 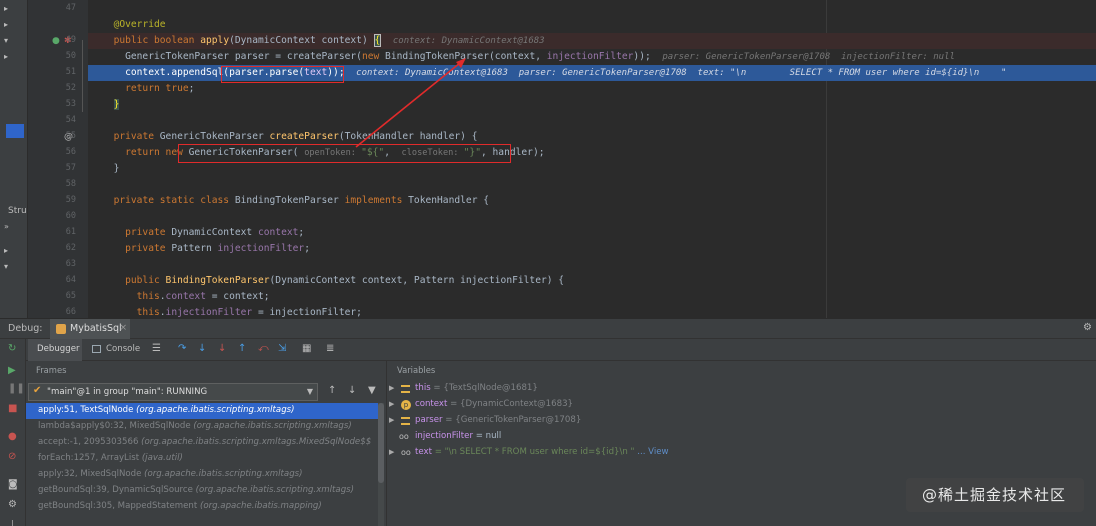 What do you see at coordinates (202, 459) in the screenshot?
I see `frame-row: forEach:1257, ArrayList (java.util)` at bounding box center [202, 459].